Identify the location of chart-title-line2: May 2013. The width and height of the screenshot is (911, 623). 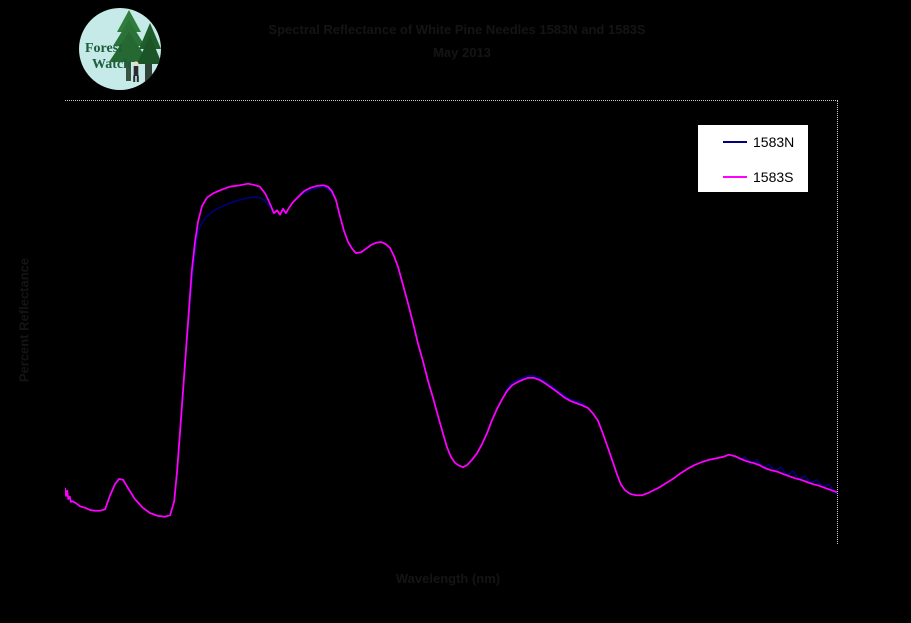
(462, 52).